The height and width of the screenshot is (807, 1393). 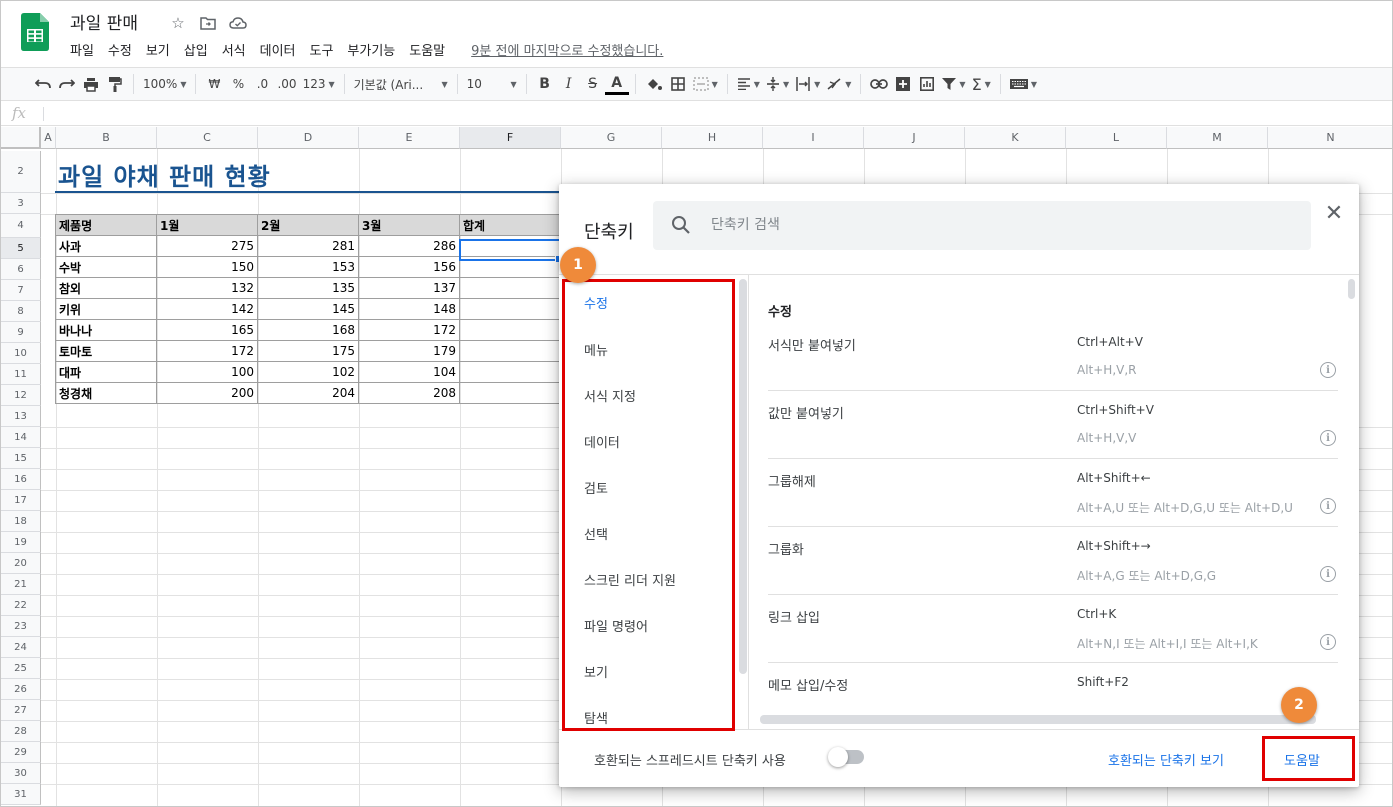 I want to click on cloud-status-icon, so click(x=238, y=23).